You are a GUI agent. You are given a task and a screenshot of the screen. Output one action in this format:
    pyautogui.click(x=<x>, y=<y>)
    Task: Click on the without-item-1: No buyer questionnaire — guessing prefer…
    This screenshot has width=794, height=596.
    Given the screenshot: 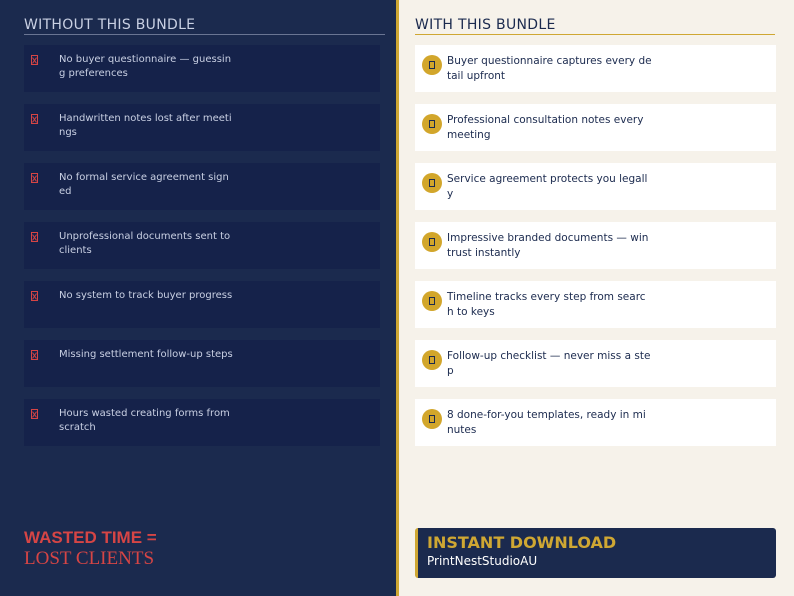 What is the action you would take?
    pyautogui.click(x=202, y=68)
    